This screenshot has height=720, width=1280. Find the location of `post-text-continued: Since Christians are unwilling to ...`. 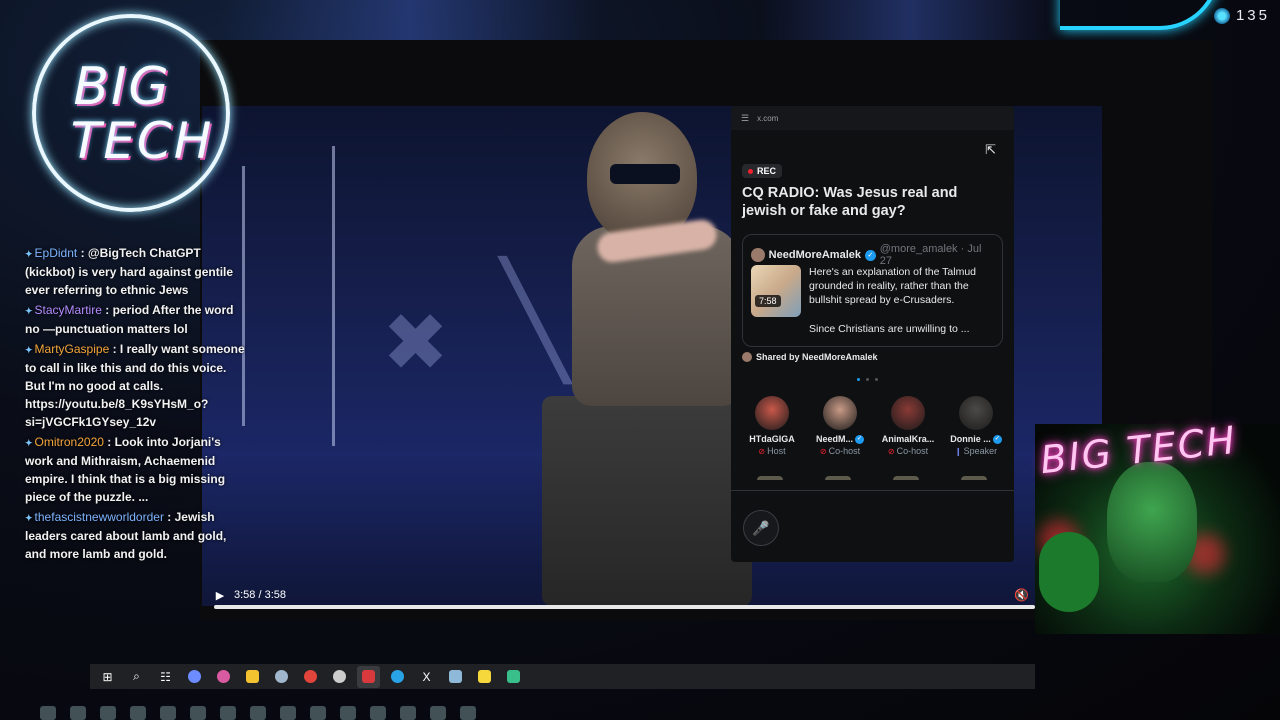

post-text-continued: Since Christians are unwilling to ... is located at coordinates (889, 329).